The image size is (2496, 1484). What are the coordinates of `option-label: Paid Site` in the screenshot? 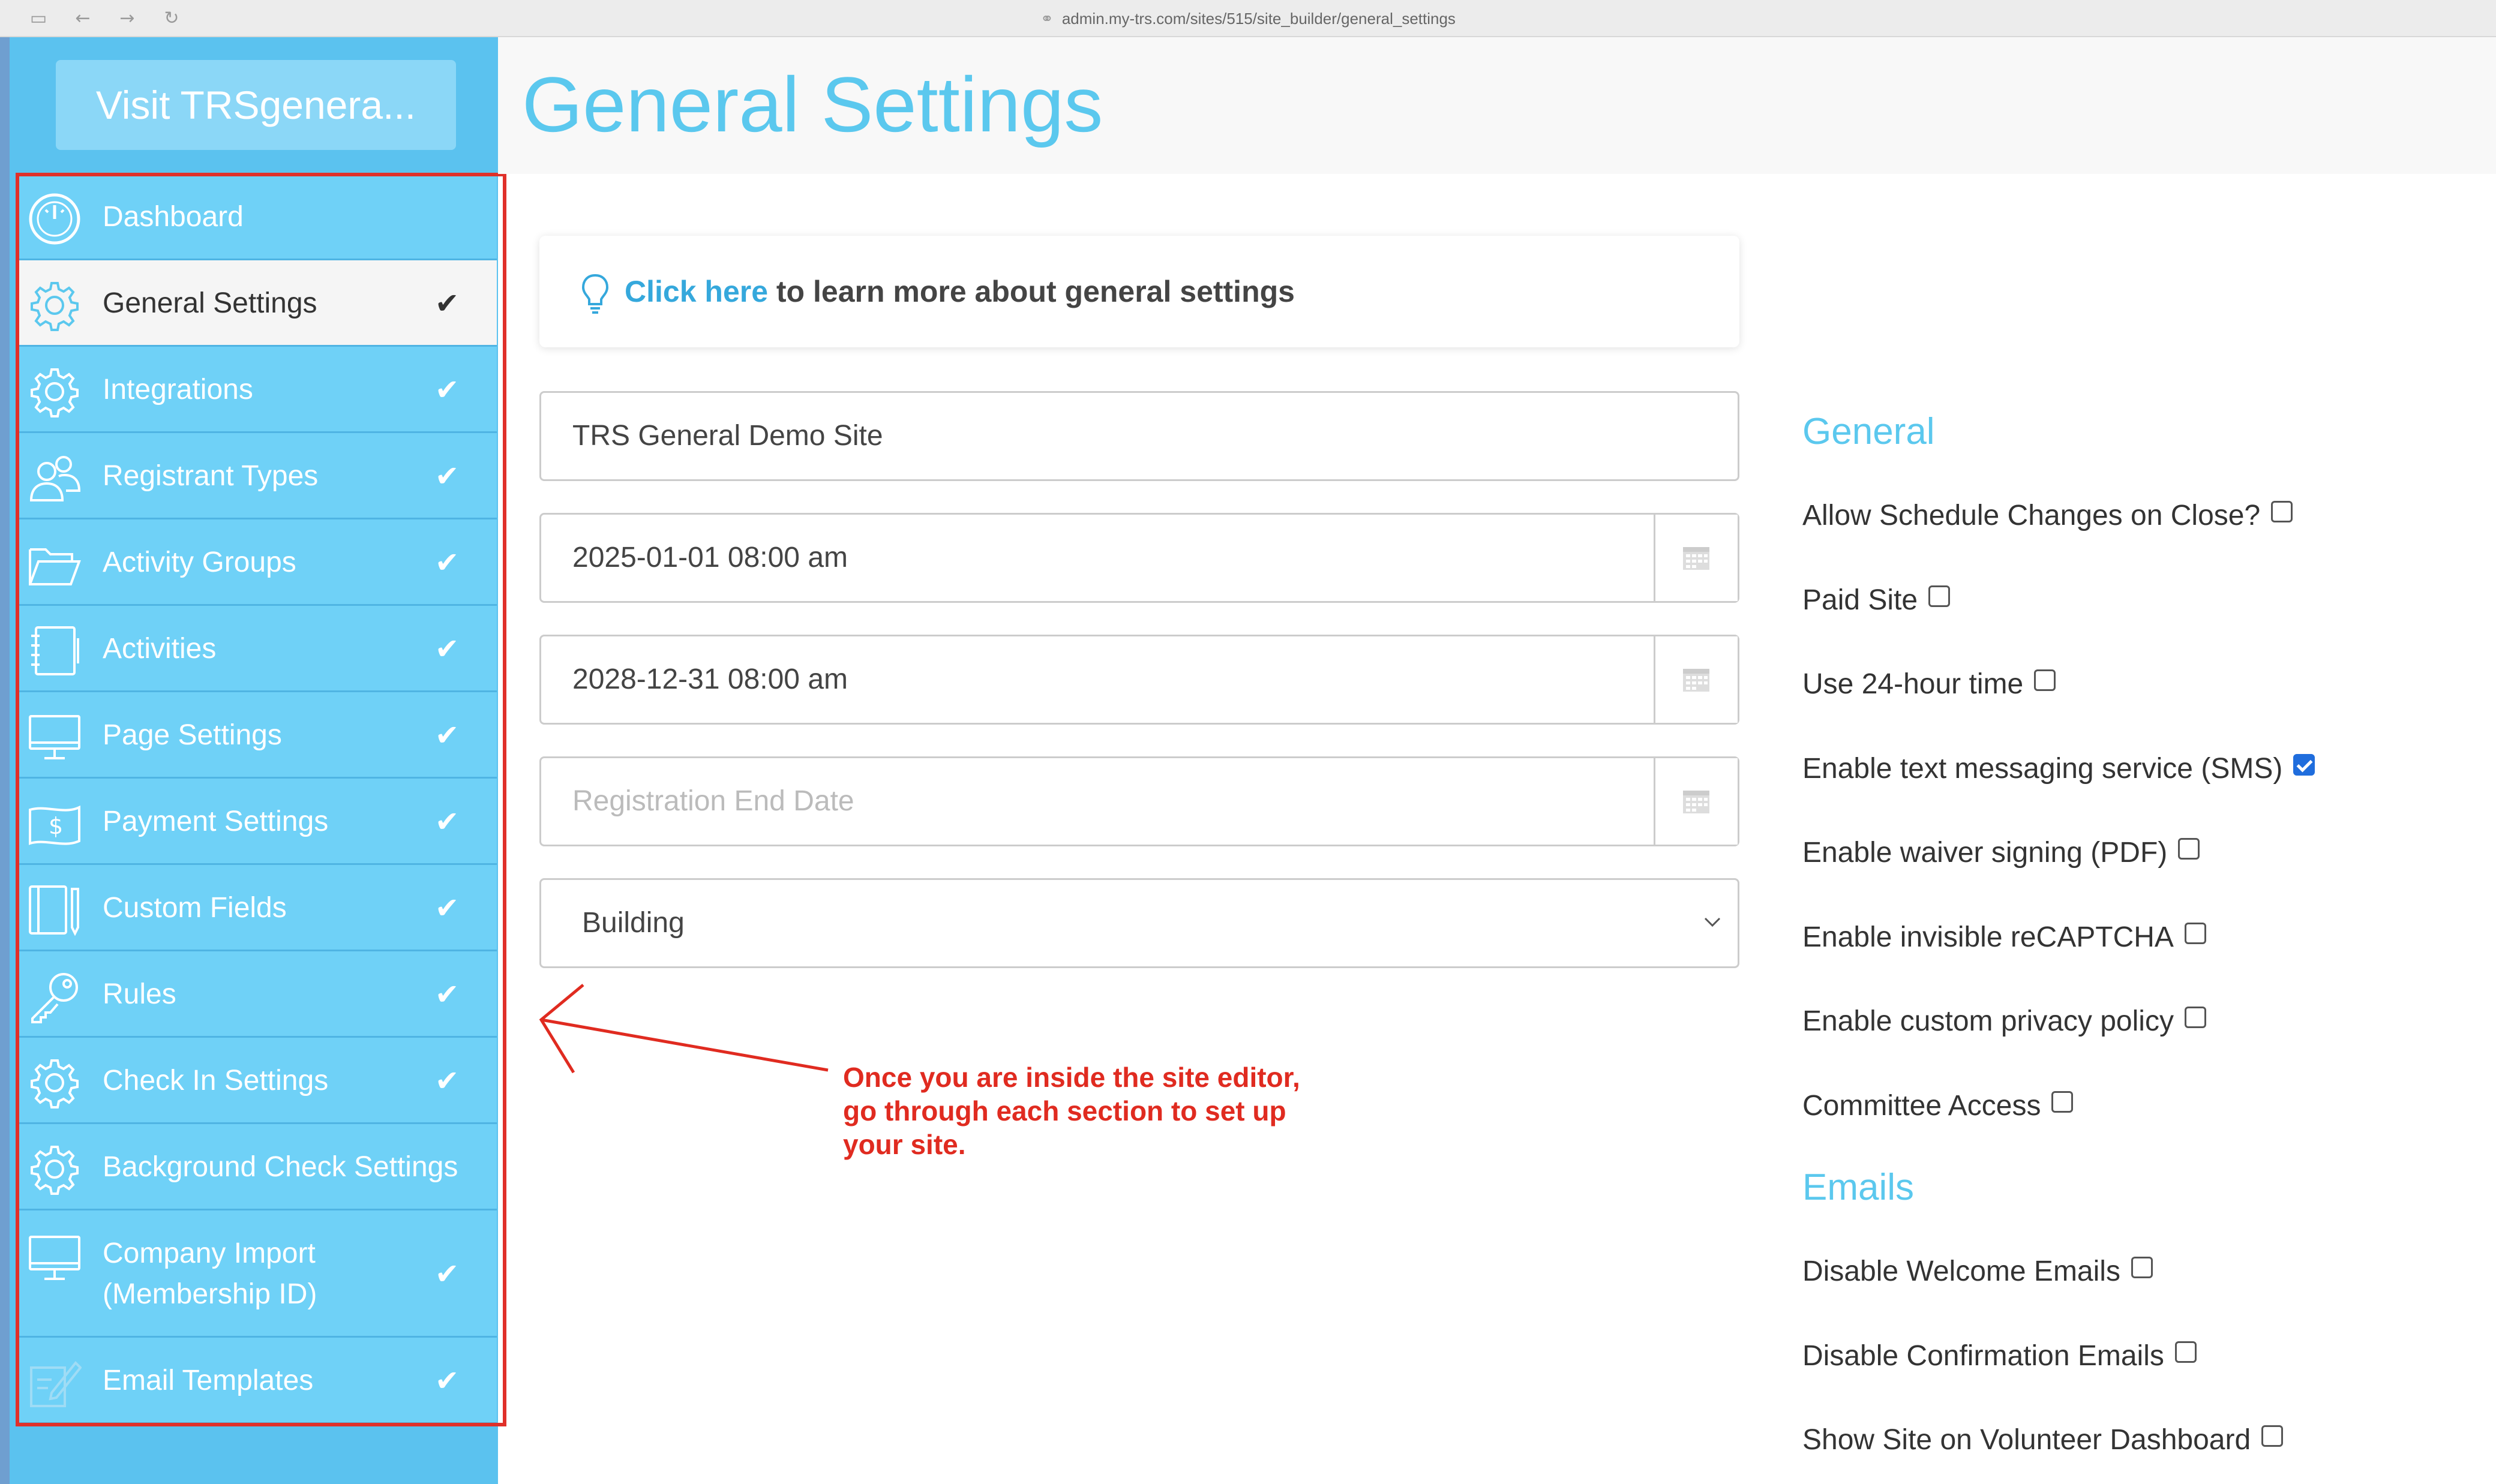 It's located at (1860, 600).